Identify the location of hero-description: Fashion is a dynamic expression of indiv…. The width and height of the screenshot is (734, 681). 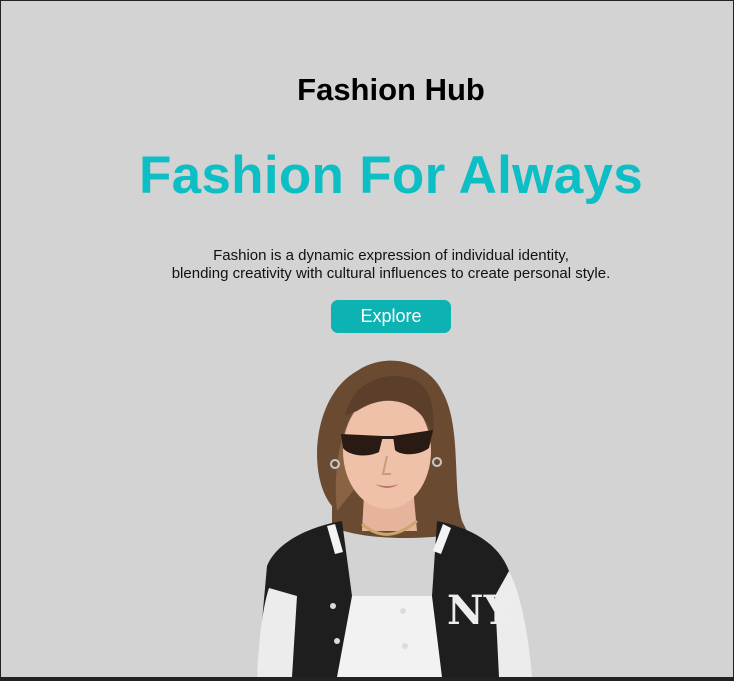
(367, 265).